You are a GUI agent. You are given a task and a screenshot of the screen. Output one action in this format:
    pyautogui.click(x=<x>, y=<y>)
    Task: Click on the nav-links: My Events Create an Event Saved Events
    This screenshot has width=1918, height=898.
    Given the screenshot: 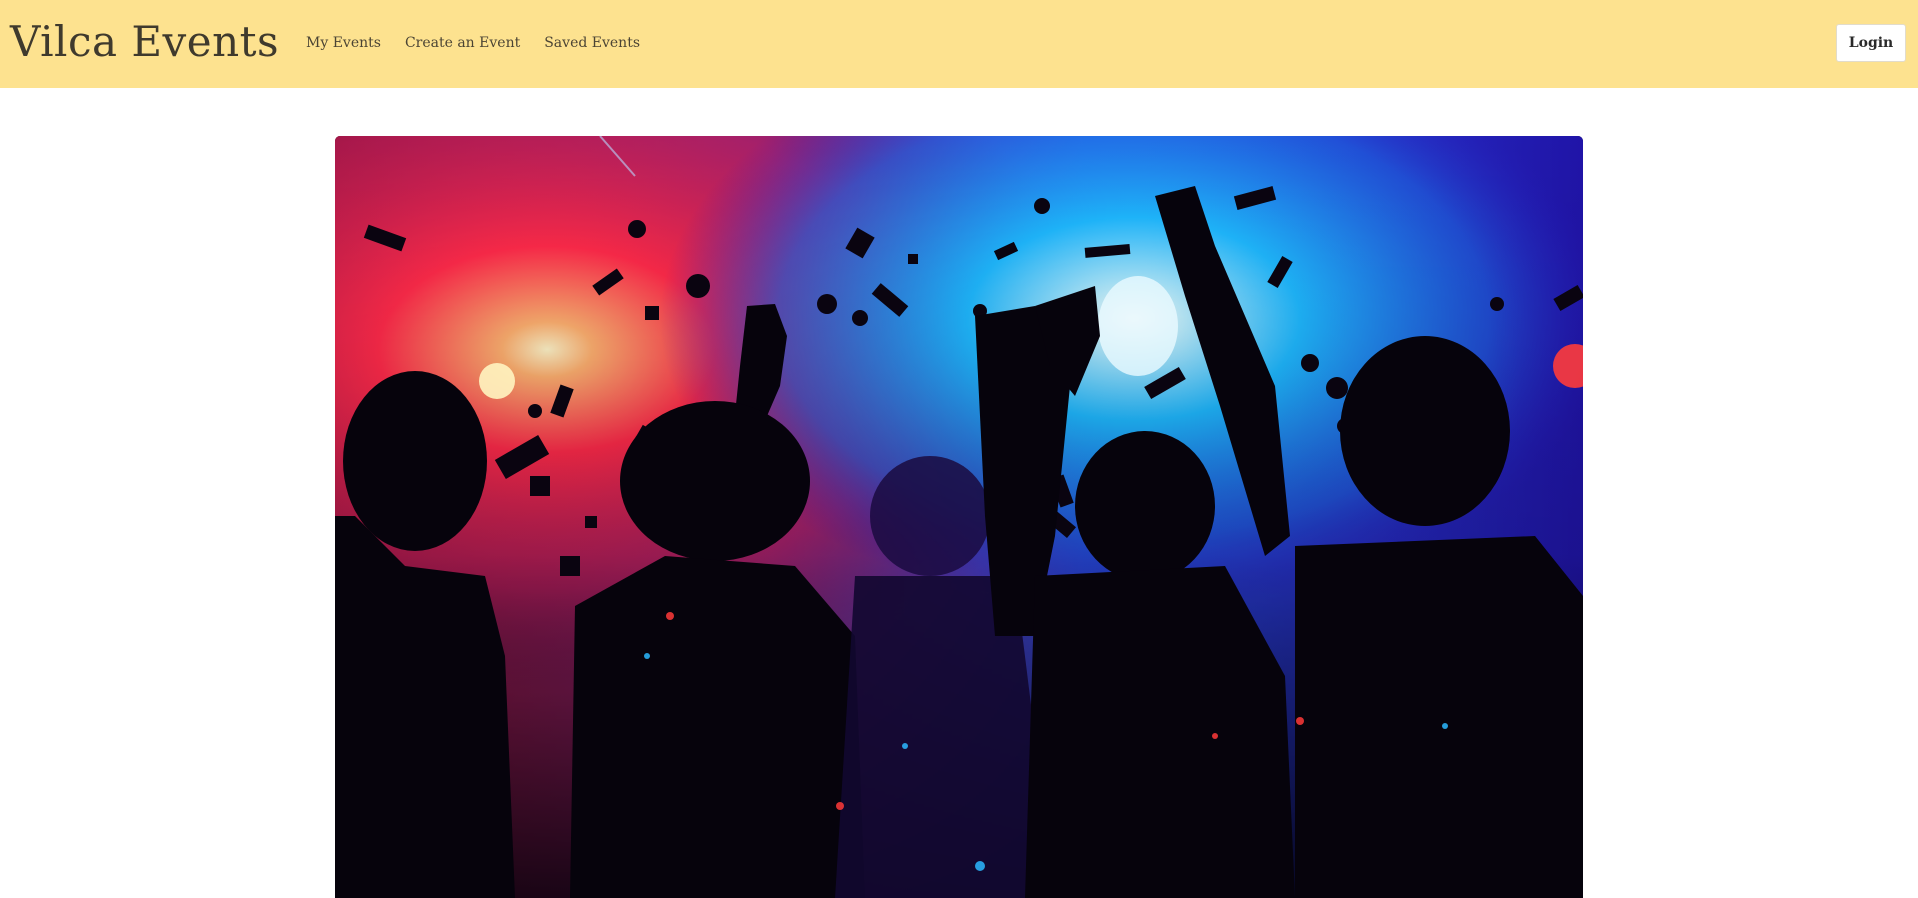 What is the action you would take?
    pyautogui.click(x=485, y=43)
    